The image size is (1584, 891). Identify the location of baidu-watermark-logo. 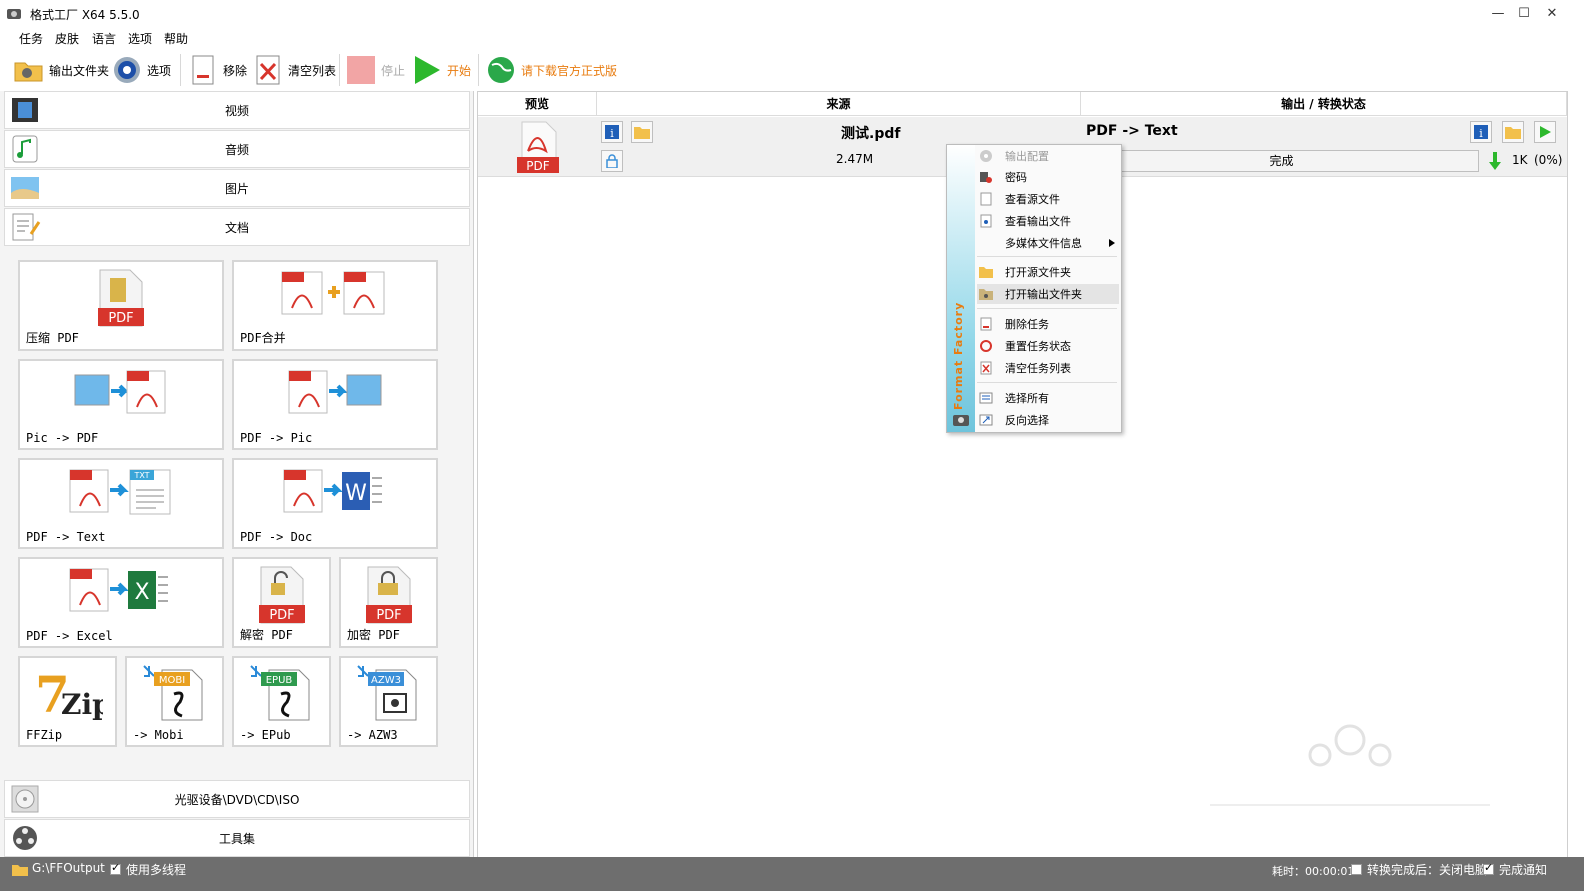
(1350, 765).